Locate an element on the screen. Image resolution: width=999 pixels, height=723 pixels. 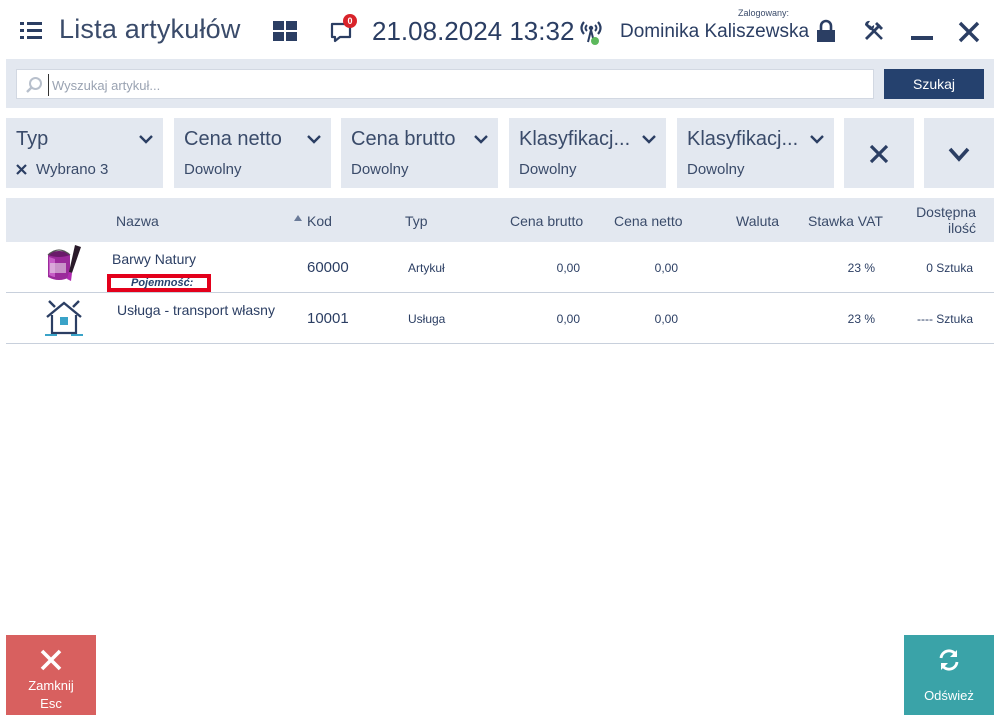
clear-icon is located at coordinates (879, 154).